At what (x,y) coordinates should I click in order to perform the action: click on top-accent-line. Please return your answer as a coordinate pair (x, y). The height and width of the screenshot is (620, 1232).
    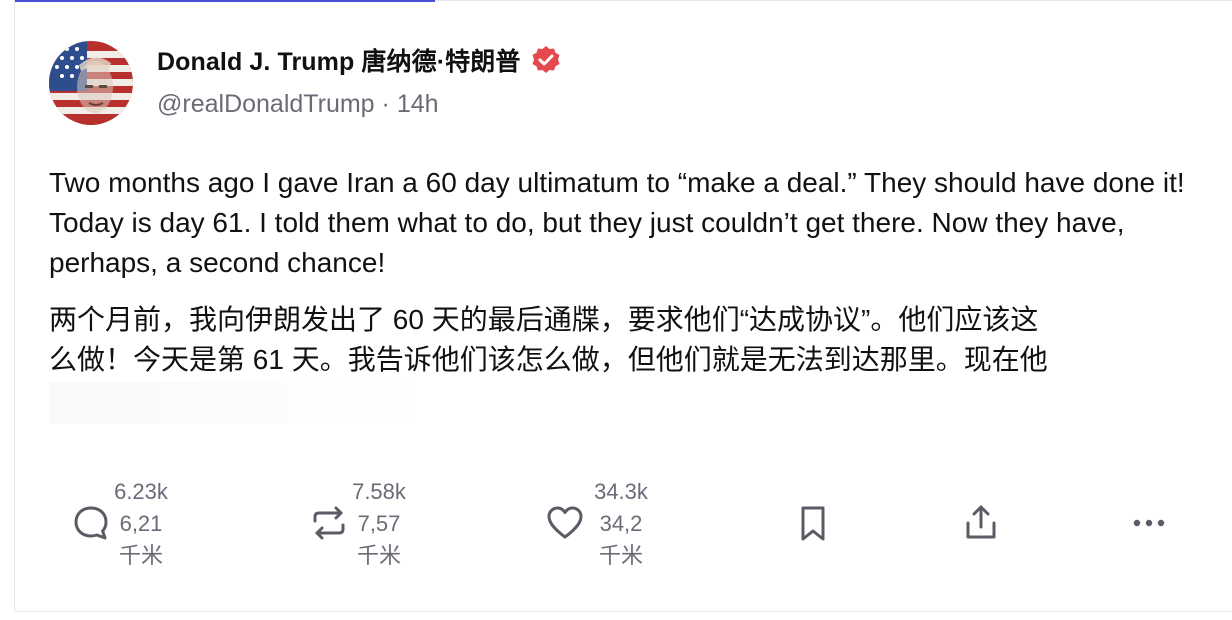
    Looking at the image, I should click on (225, 1).